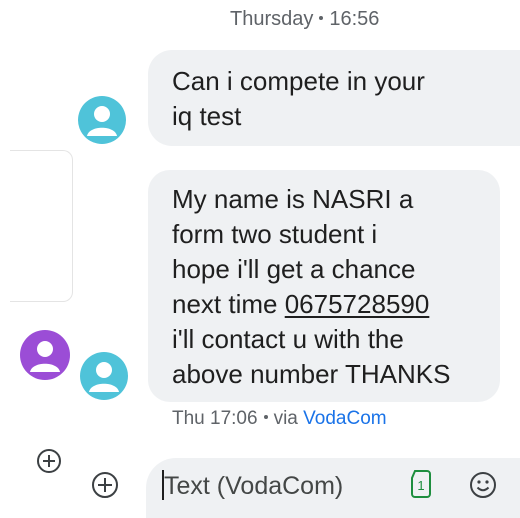 This screenshot has width=520, height=518. I want to click on message-input, so click(279, 486).